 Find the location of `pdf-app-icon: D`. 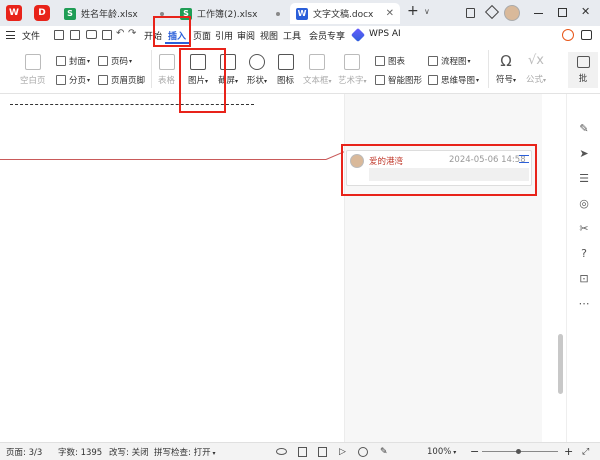

pdf-app-icon: D is located at coordinates (42, 13).